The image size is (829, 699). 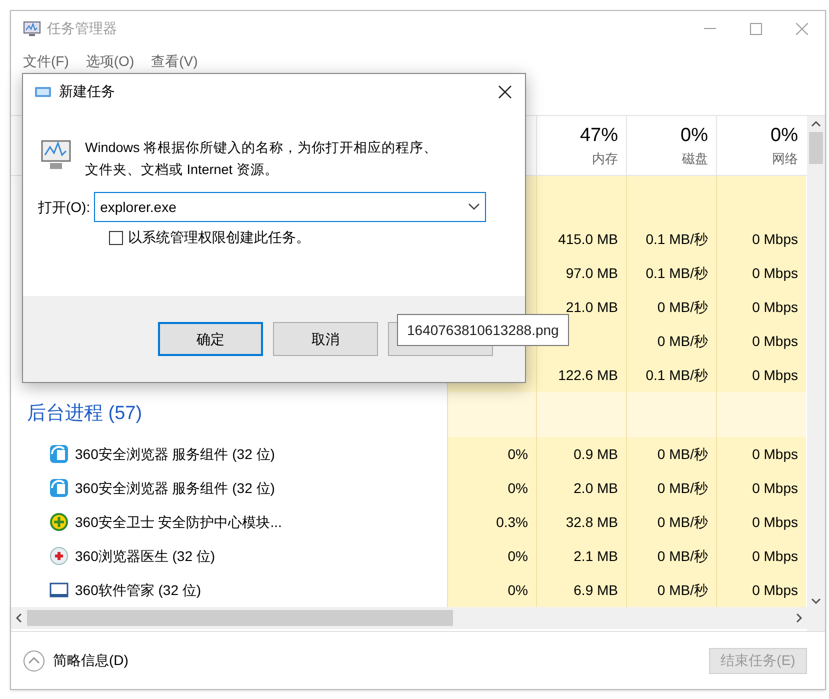 What do you see at coordinates (46, 61) in the screenshot?
I see `menu-item: 文件(F)` at bounding box center [46, 61].